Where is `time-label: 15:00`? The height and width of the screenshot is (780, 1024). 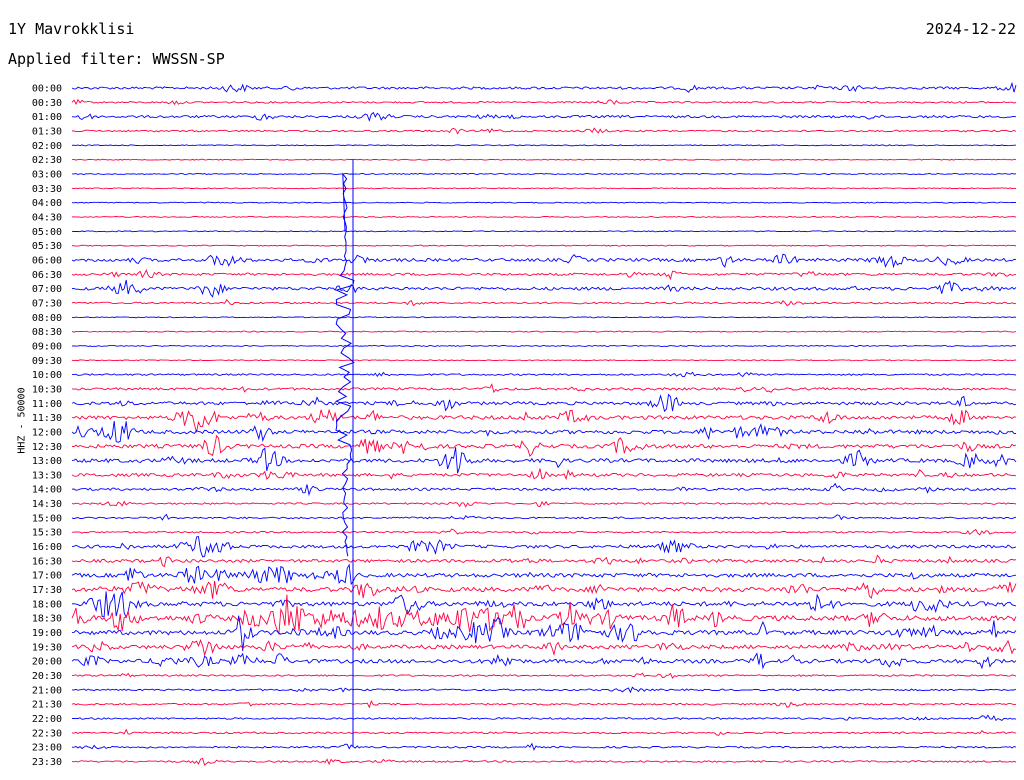
time-label: 15:00 is located at coordinates (47, 518).